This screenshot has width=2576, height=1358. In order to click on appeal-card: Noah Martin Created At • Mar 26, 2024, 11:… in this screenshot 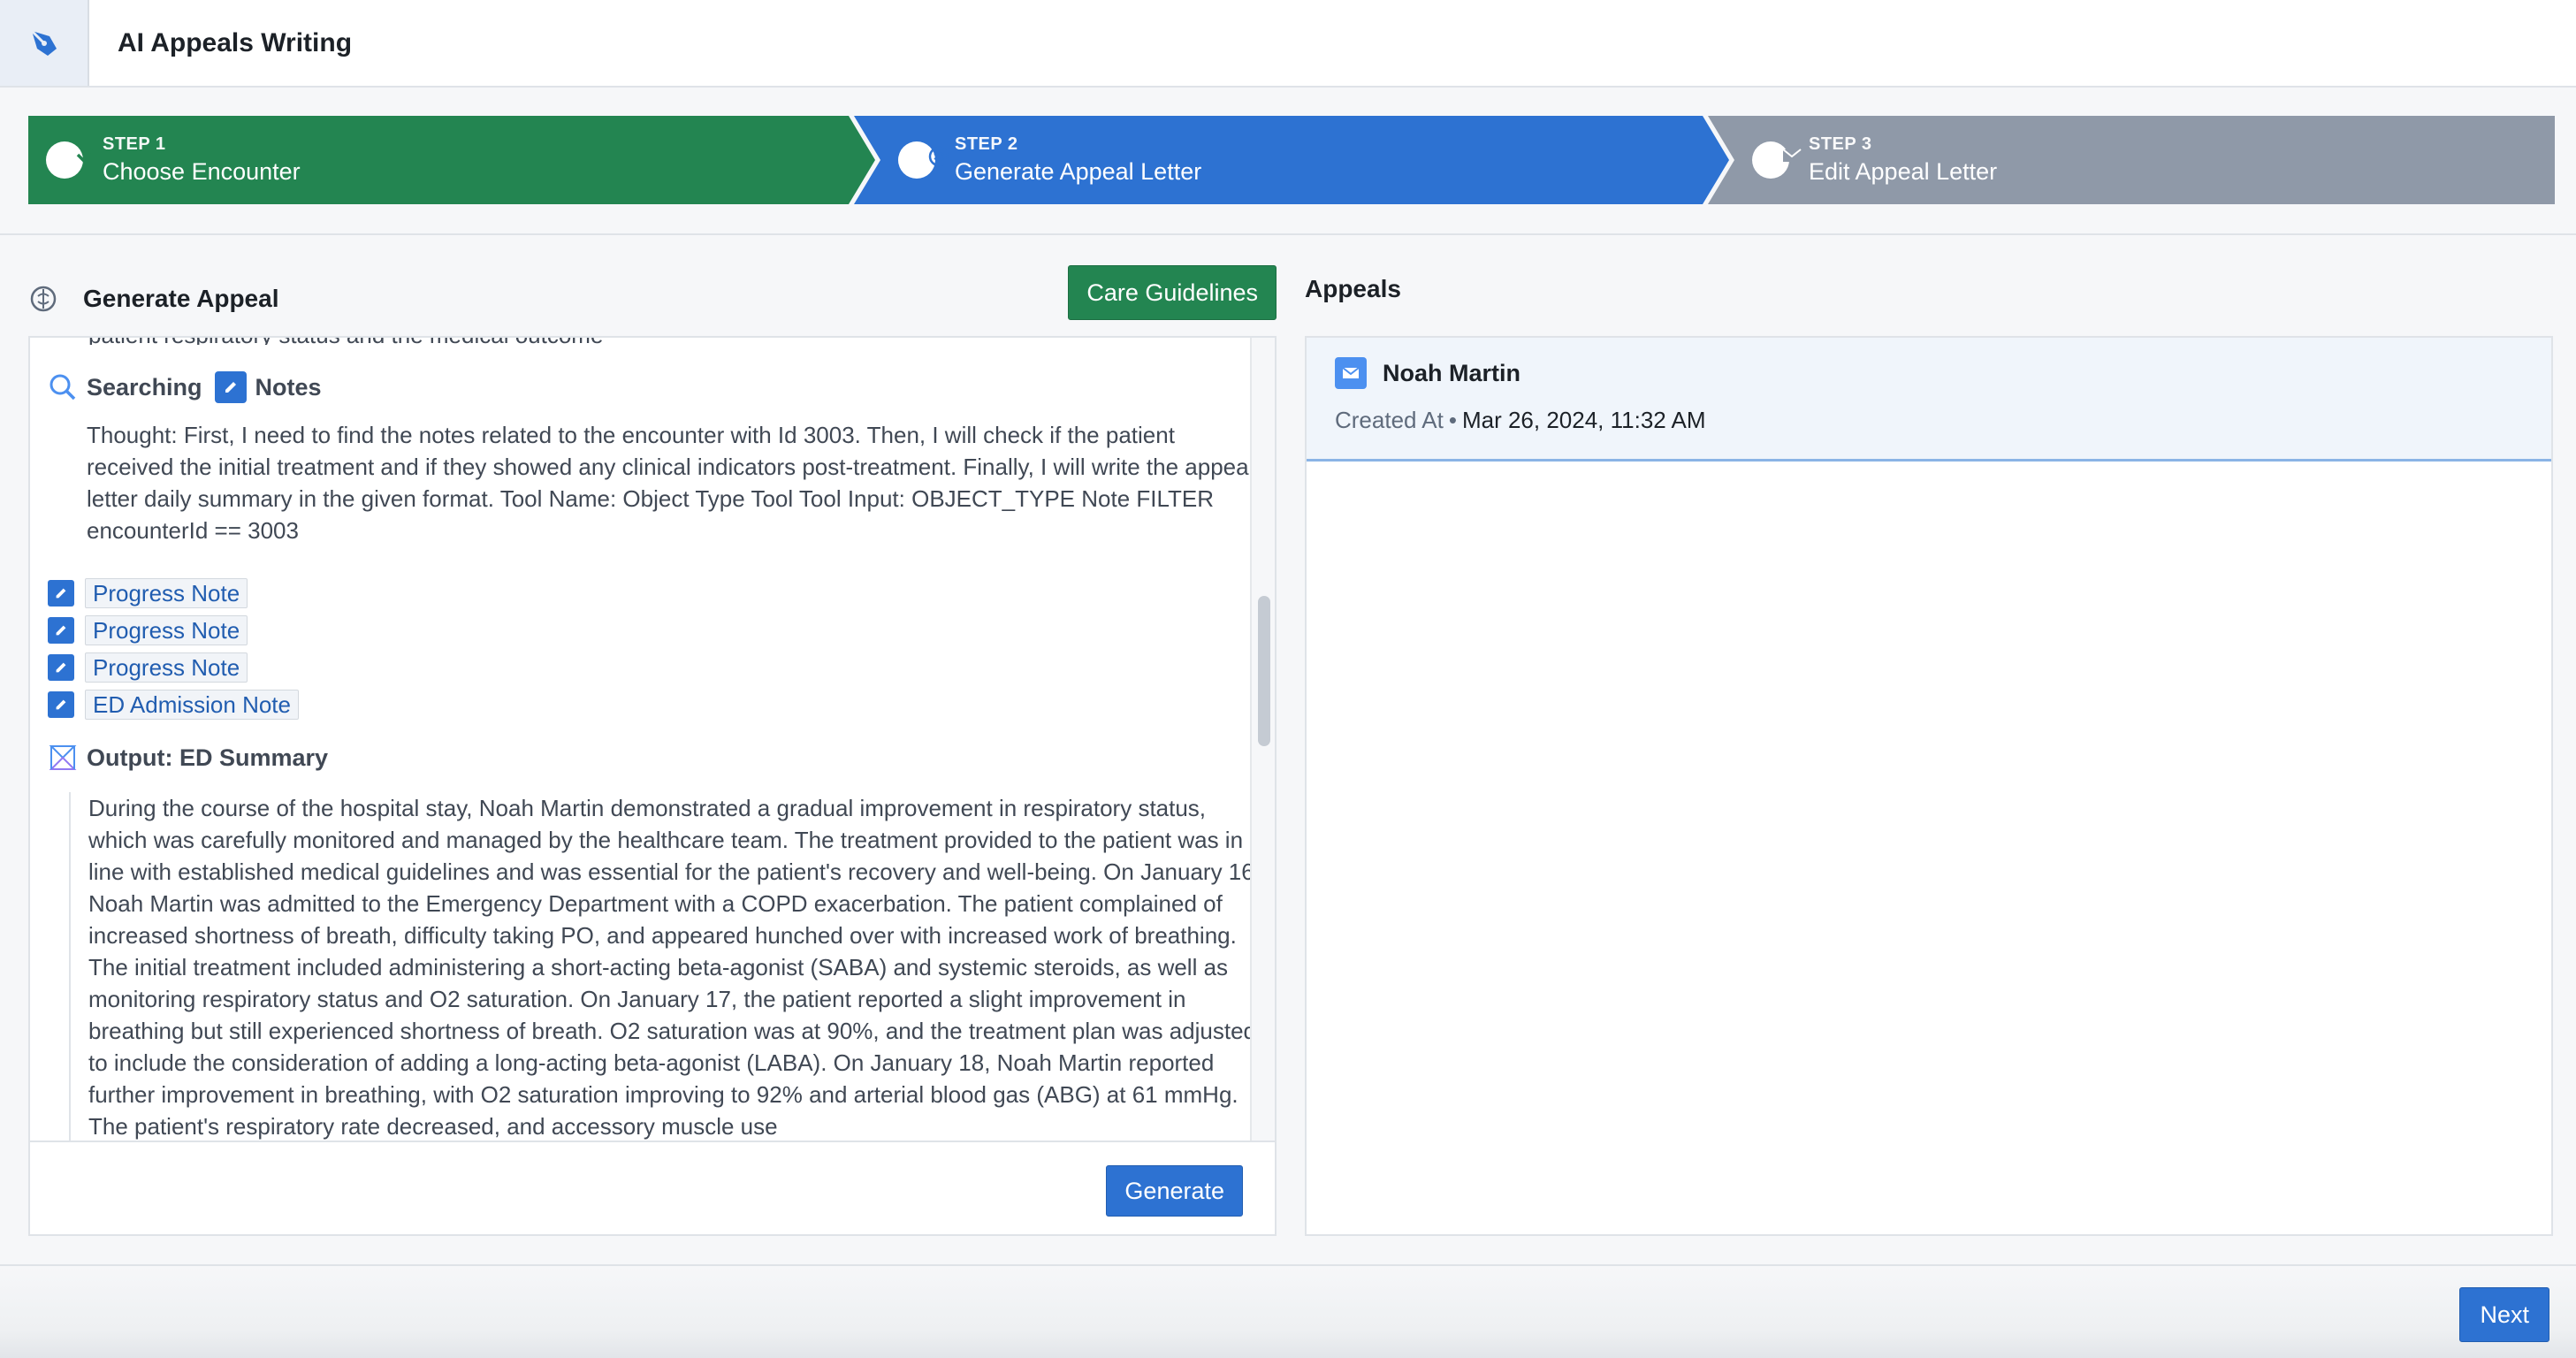, I will do `click(1929, 400)`.